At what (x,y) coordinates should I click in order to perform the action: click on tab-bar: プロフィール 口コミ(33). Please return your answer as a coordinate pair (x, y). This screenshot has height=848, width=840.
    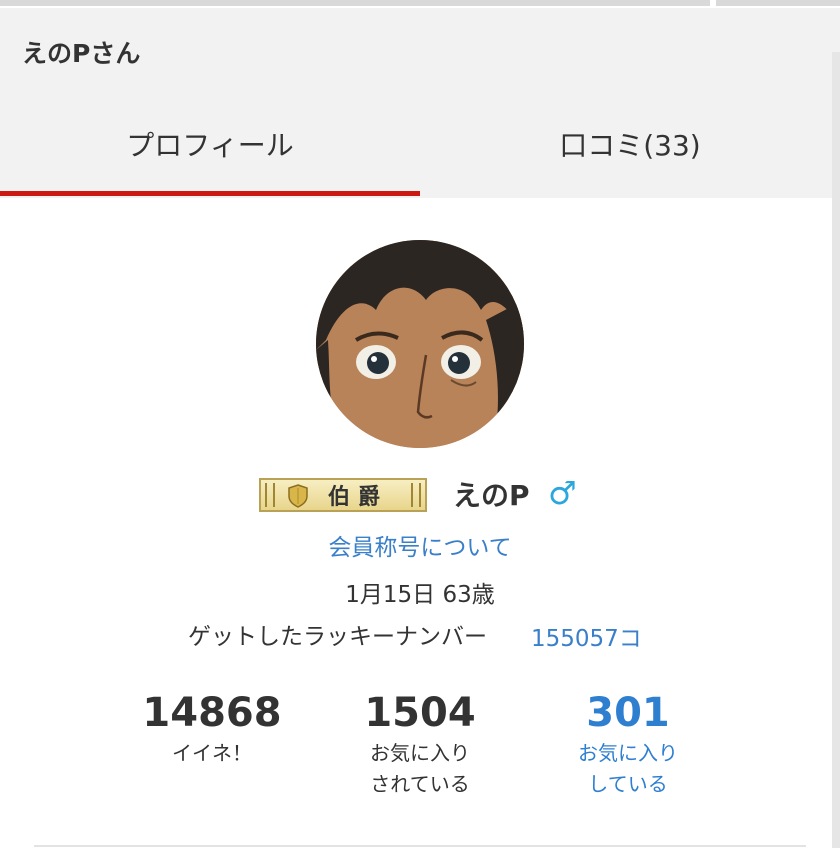
    Looking at the image, I should click on (420, 144).